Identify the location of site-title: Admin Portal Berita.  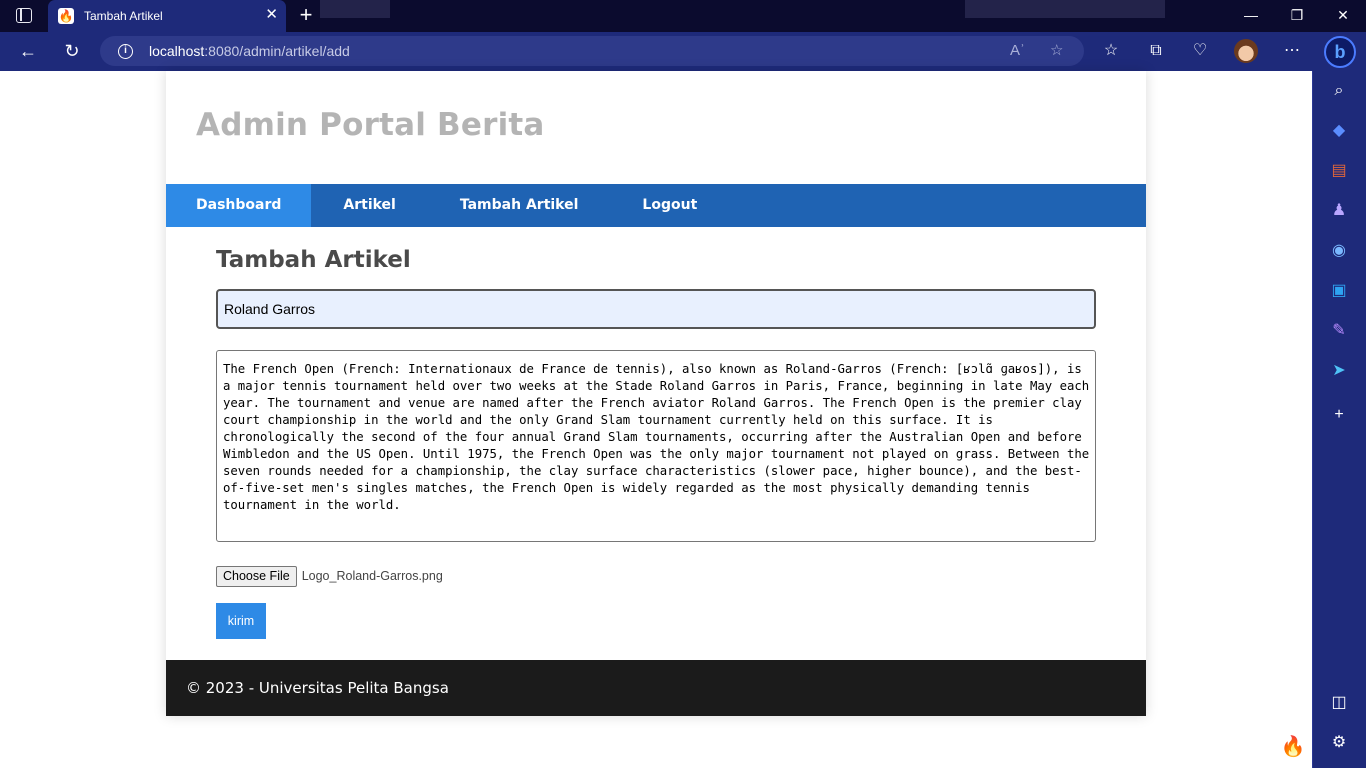
(370, 125).